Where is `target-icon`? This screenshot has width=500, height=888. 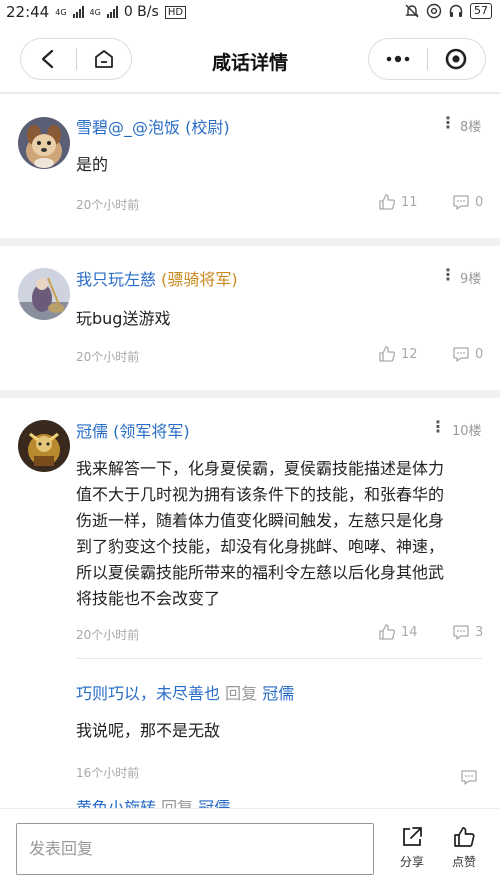 target-icon is located at coordinates (456, 59).